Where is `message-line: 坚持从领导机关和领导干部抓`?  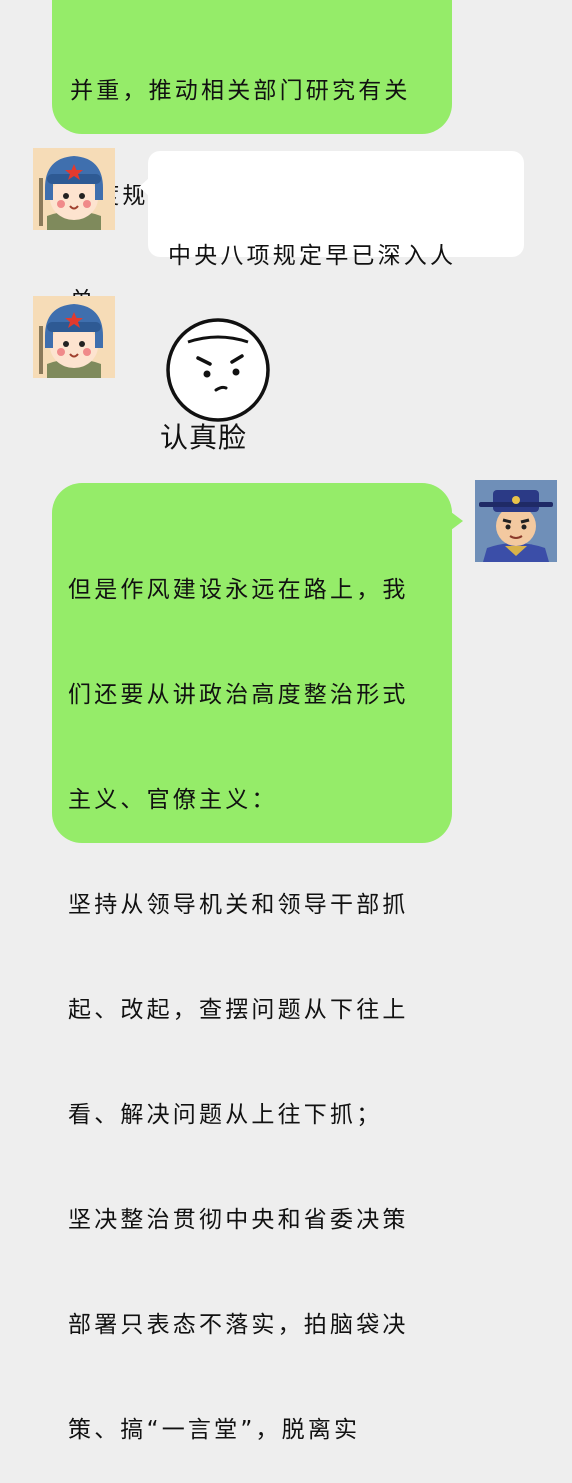 message-line: 坚持从领导机关和领导干部抓 is located at coordinates (238, 905).